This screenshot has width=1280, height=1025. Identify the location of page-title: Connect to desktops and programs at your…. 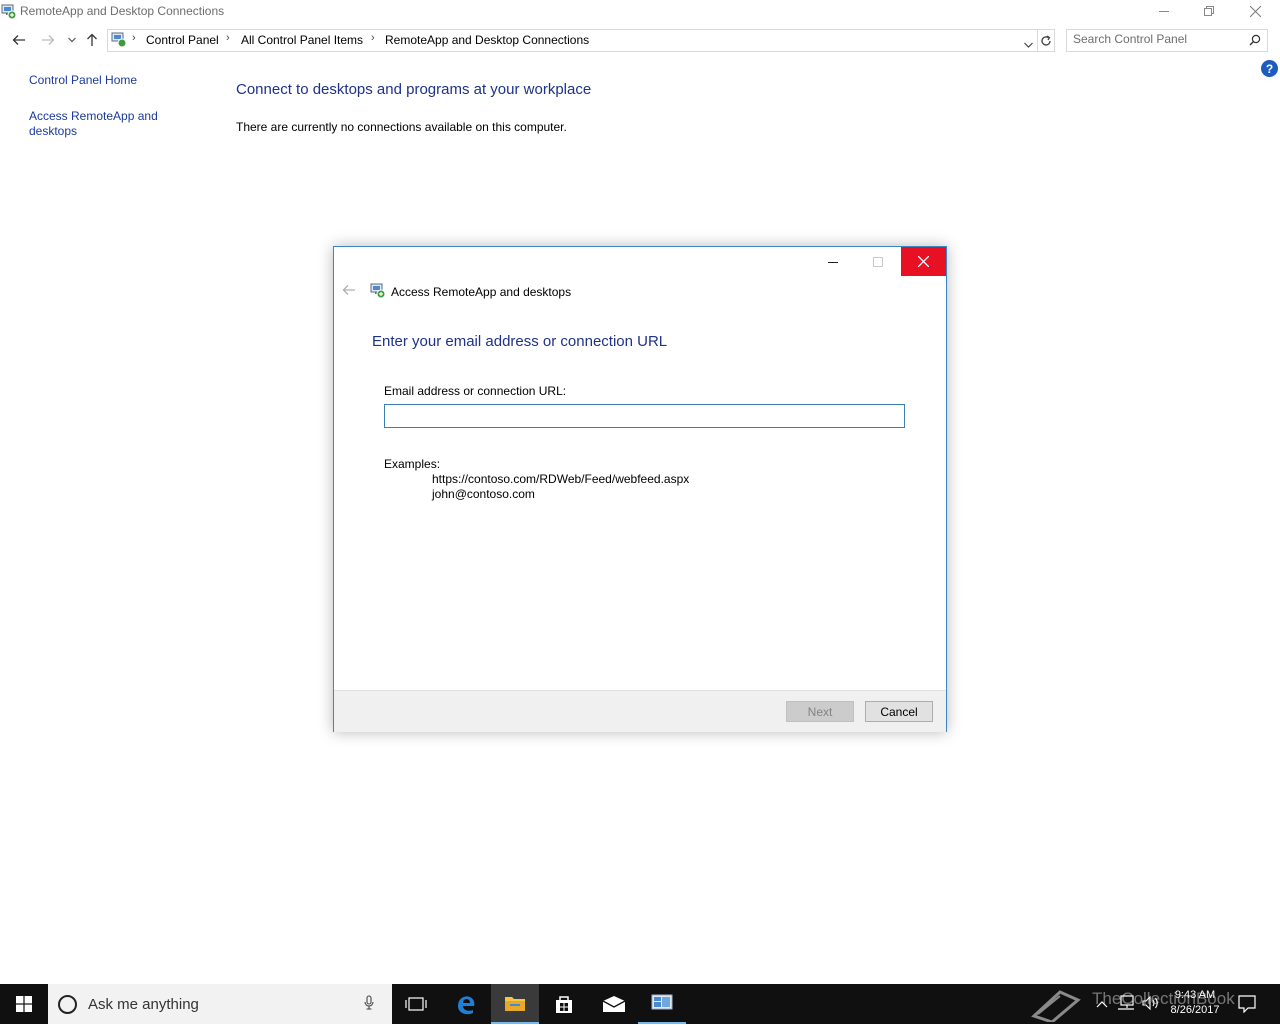
(414, 89).